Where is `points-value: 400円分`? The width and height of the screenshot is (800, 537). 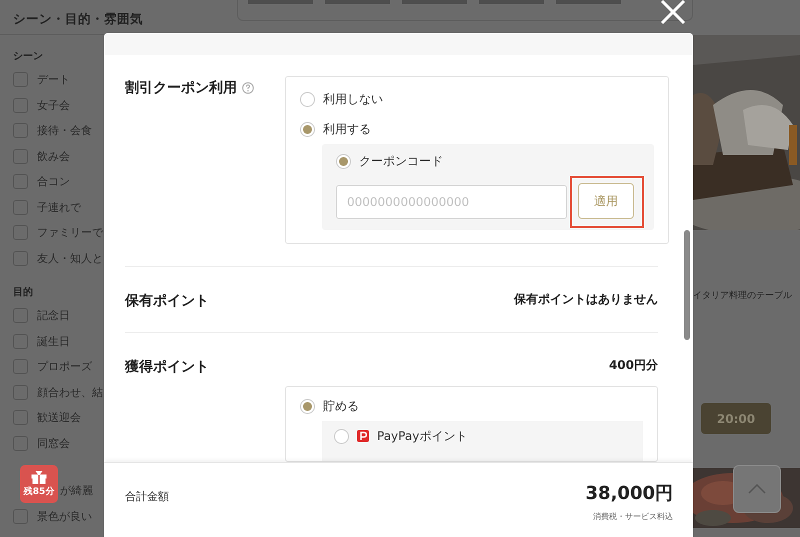 points-value: 400円分 is located at coordinates (633, 365).